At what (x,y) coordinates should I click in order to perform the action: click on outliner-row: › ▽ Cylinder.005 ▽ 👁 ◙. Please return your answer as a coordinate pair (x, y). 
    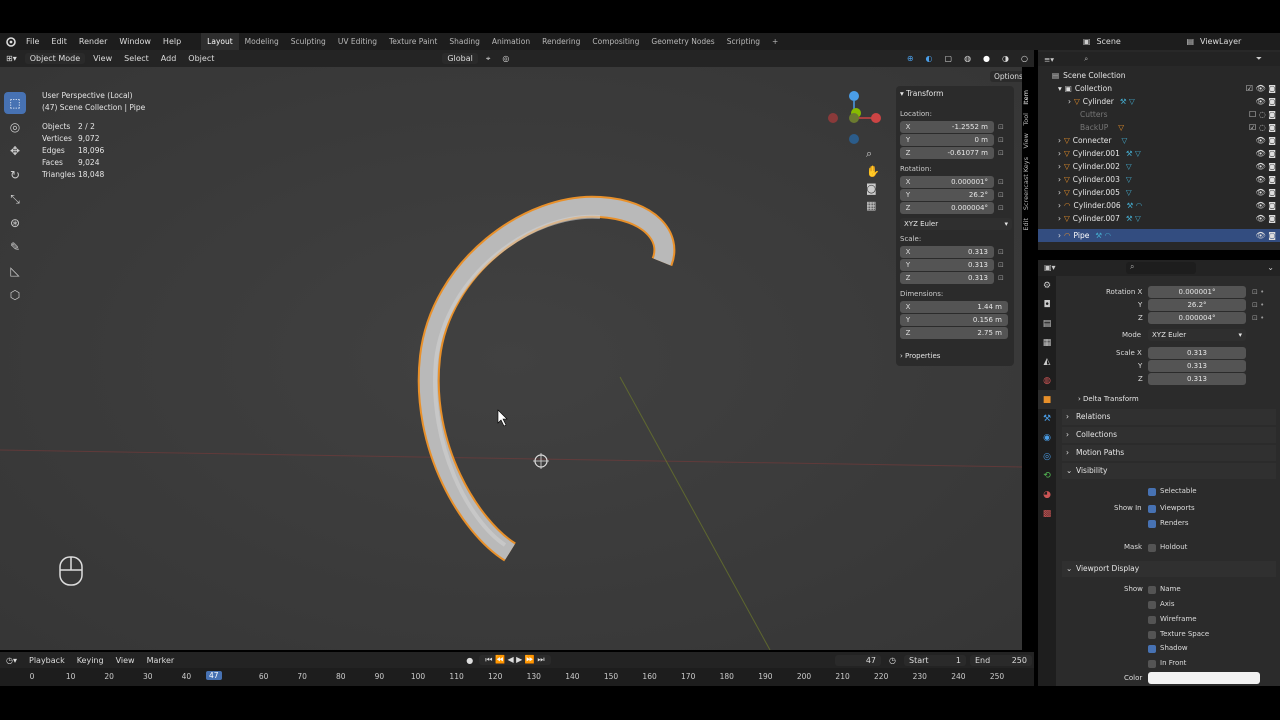
    Looking at the image, I should click on (1159, 192).